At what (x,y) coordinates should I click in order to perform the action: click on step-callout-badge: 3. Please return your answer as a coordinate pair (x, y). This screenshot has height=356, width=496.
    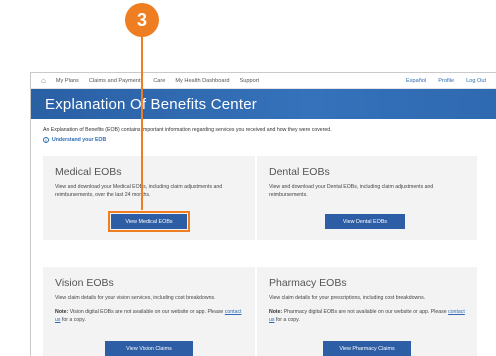
    Looking at the image, I should click on (142, 20).